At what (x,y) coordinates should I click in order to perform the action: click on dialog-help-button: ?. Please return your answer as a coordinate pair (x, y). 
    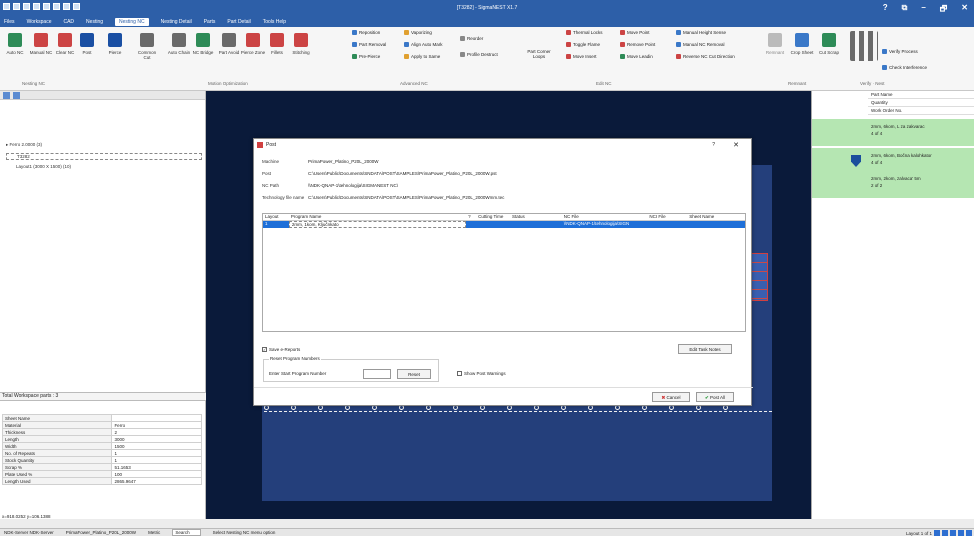
    Looking at the image, I should click on (713, 145).